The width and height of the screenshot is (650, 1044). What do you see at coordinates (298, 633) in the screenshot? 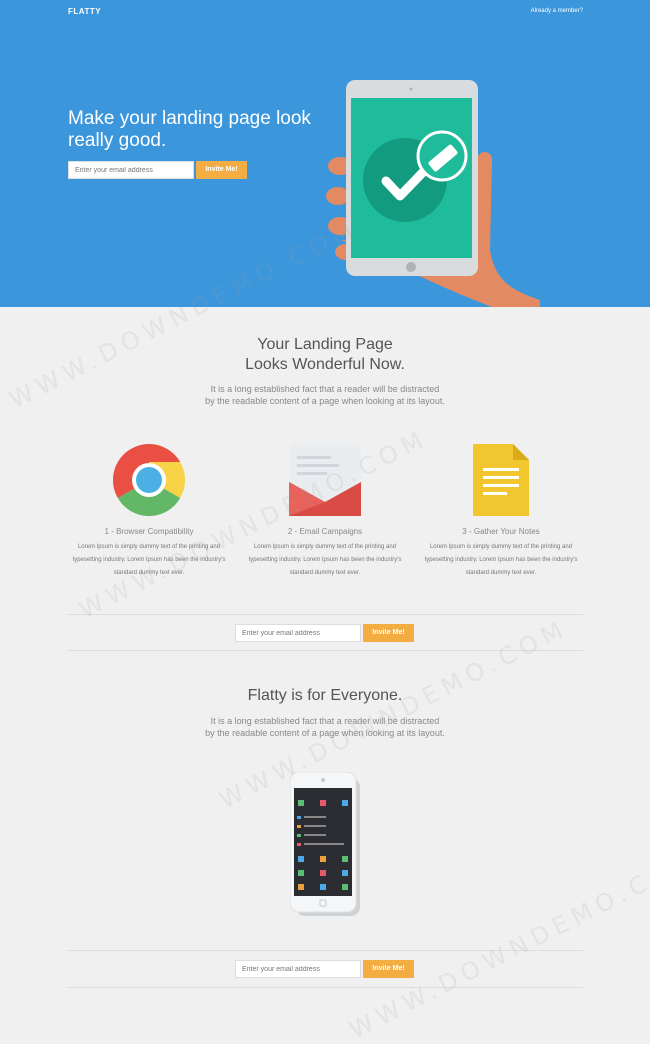
I see `cta1-email-input` at bounding box center [298, 633].